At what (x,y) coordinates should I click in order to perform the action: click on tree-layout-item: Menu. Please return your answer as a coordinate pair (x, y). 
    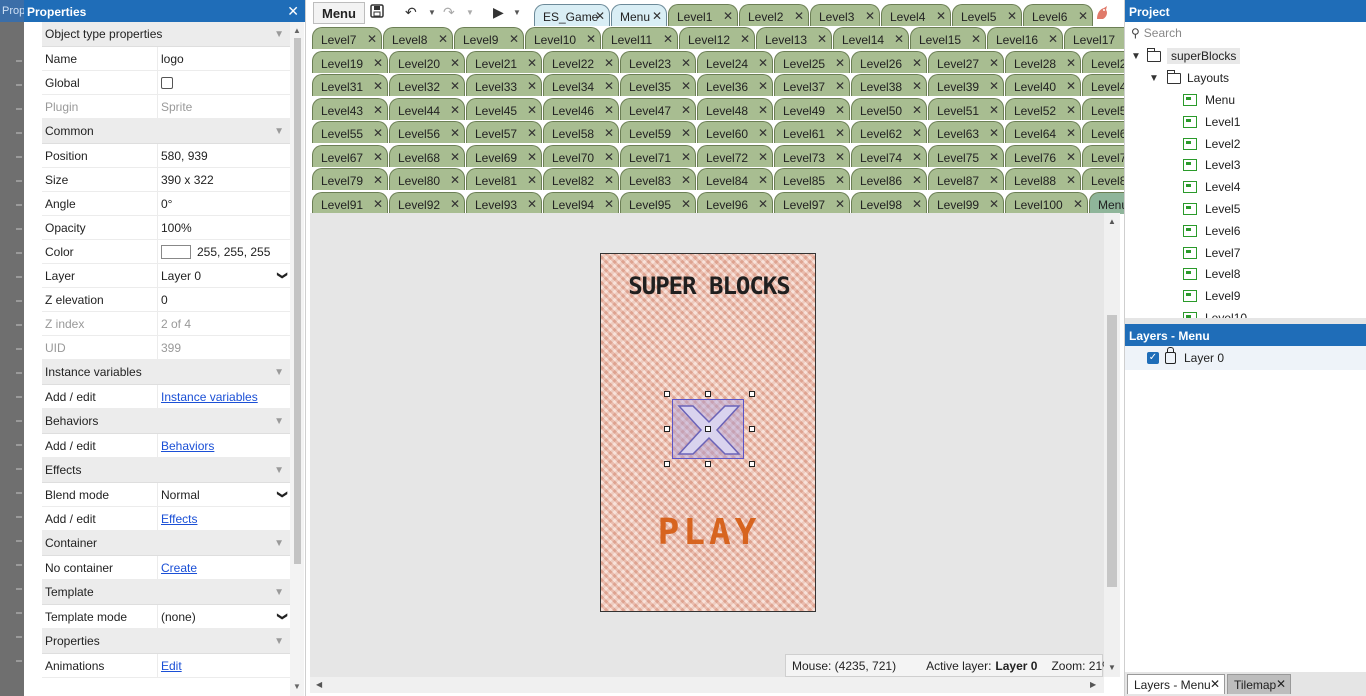
    Looking at the image, I should click on (1209, 100).